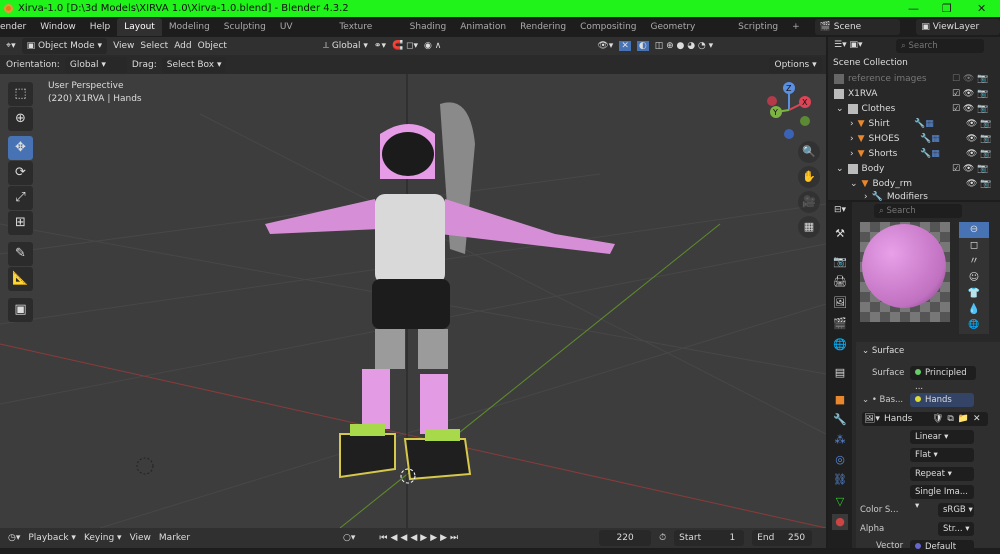  I want to click on open-folder-icon: 📁, so click(963, 419).